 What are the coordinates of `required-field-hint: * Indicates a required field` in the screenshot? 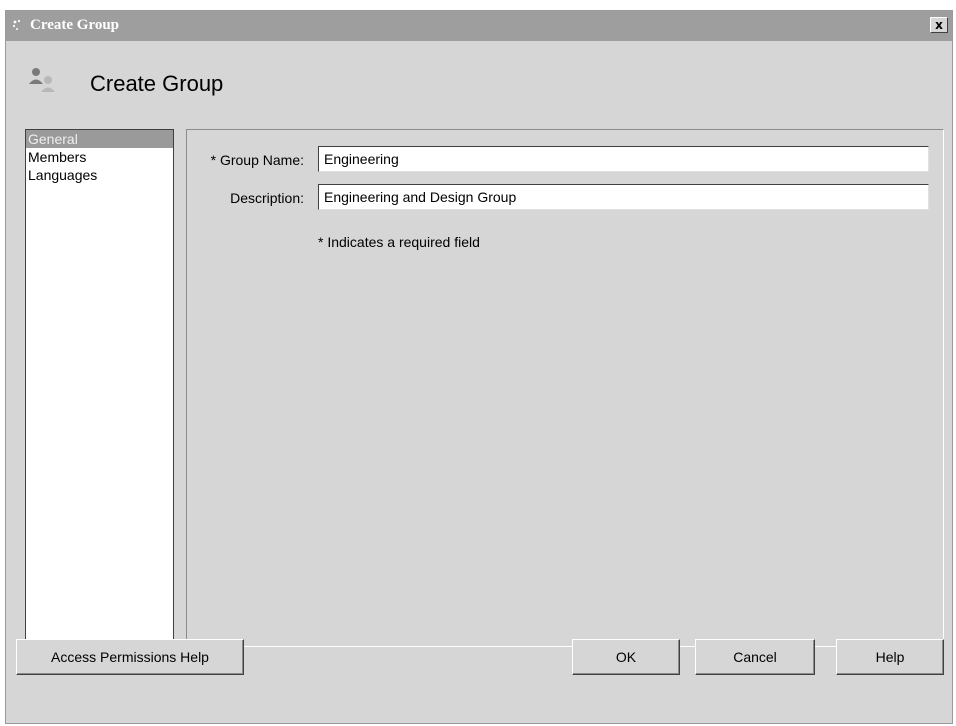 It's located at (399, 242).